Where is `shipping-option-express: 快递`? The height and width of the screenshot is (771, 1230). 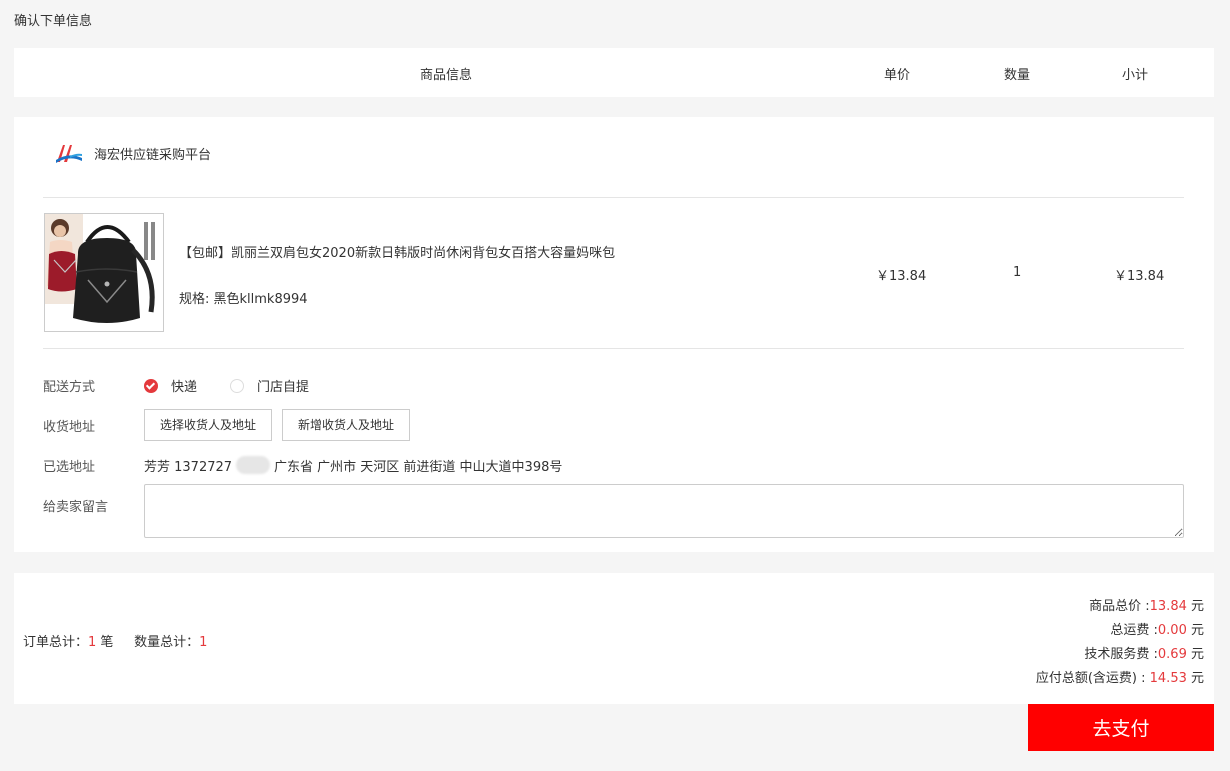 shipping-option-express: 快递 is located at coordinates (170, 385).